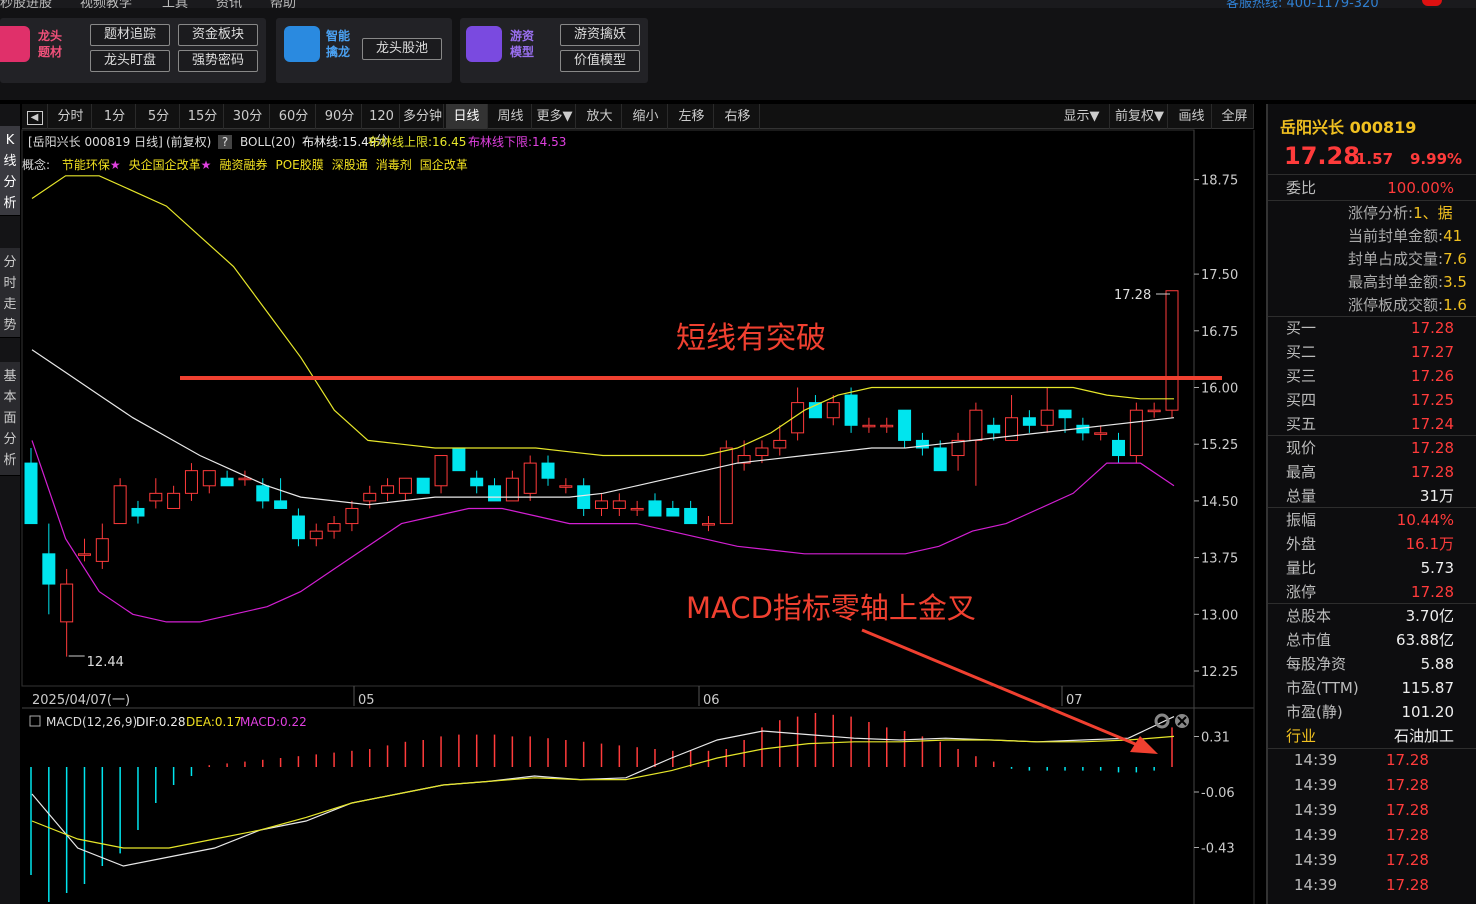 The width and height of the screenshot is (1476, 904). I want to click on menu-item-2: 工具, so click(175, 4).